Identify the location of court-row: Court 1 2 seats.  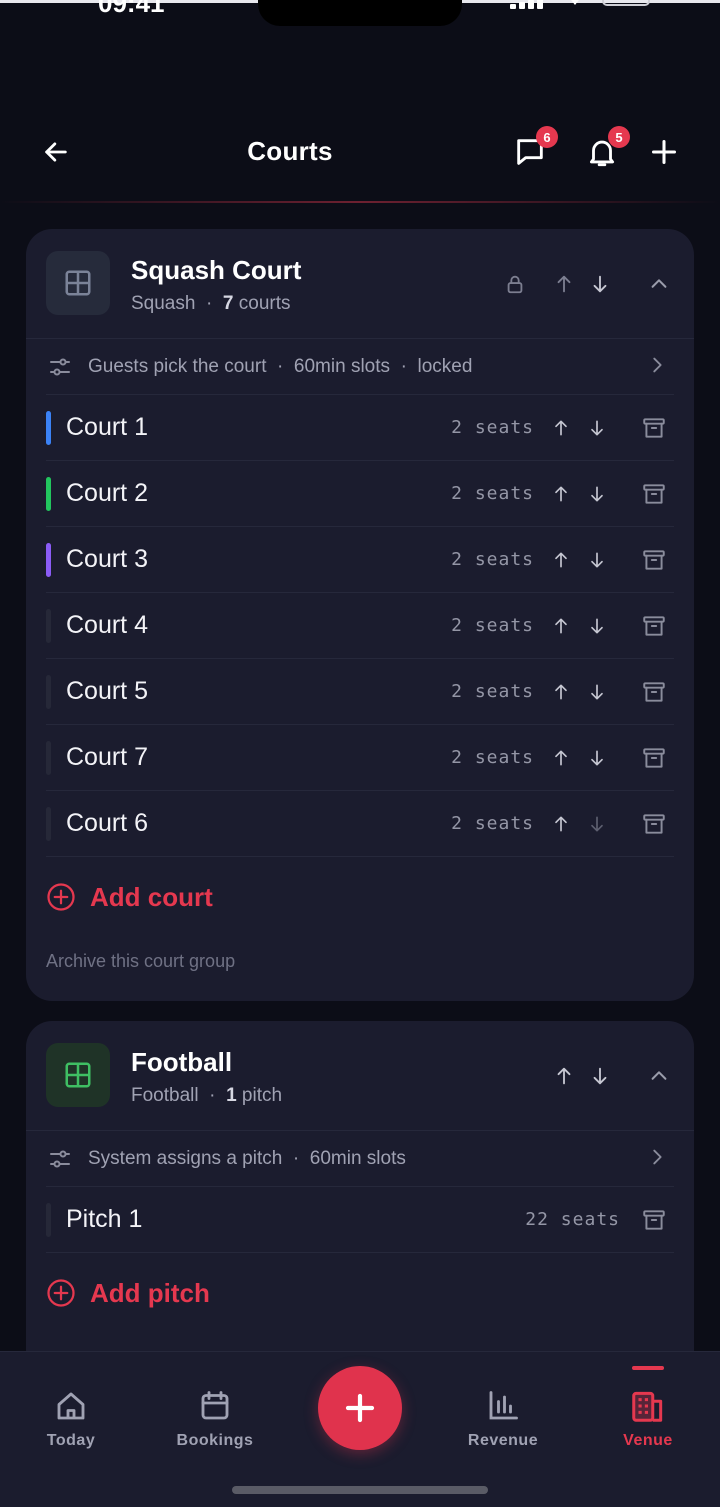
(360, 428).